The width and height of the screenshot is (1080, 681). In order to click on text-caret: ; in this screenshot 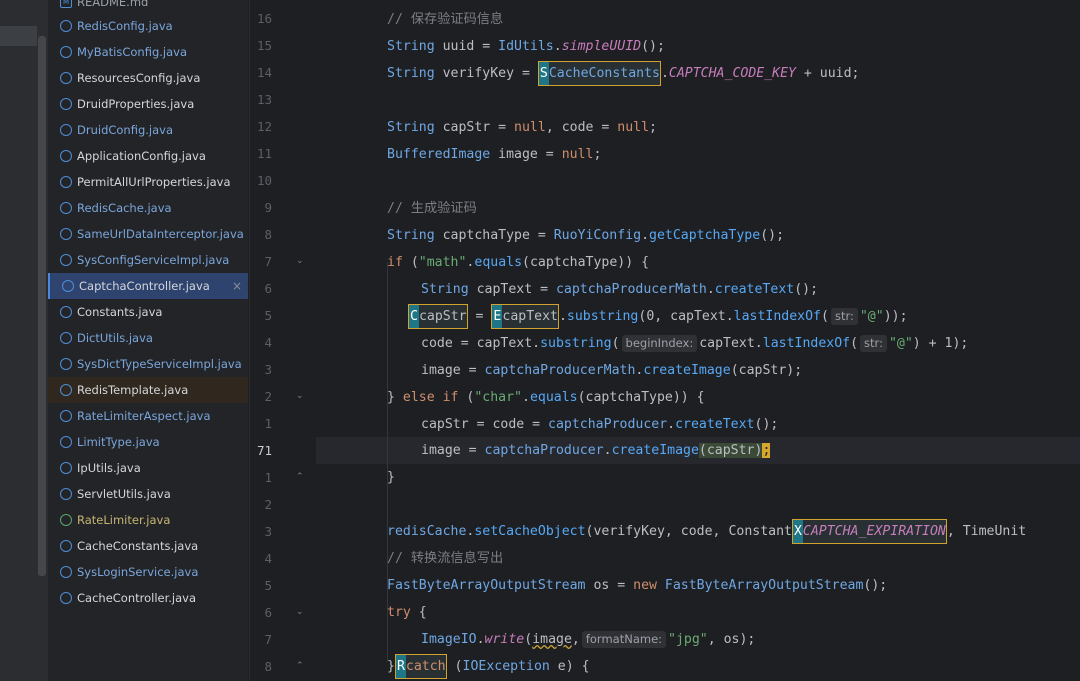, I will do `click(766, 450)`.